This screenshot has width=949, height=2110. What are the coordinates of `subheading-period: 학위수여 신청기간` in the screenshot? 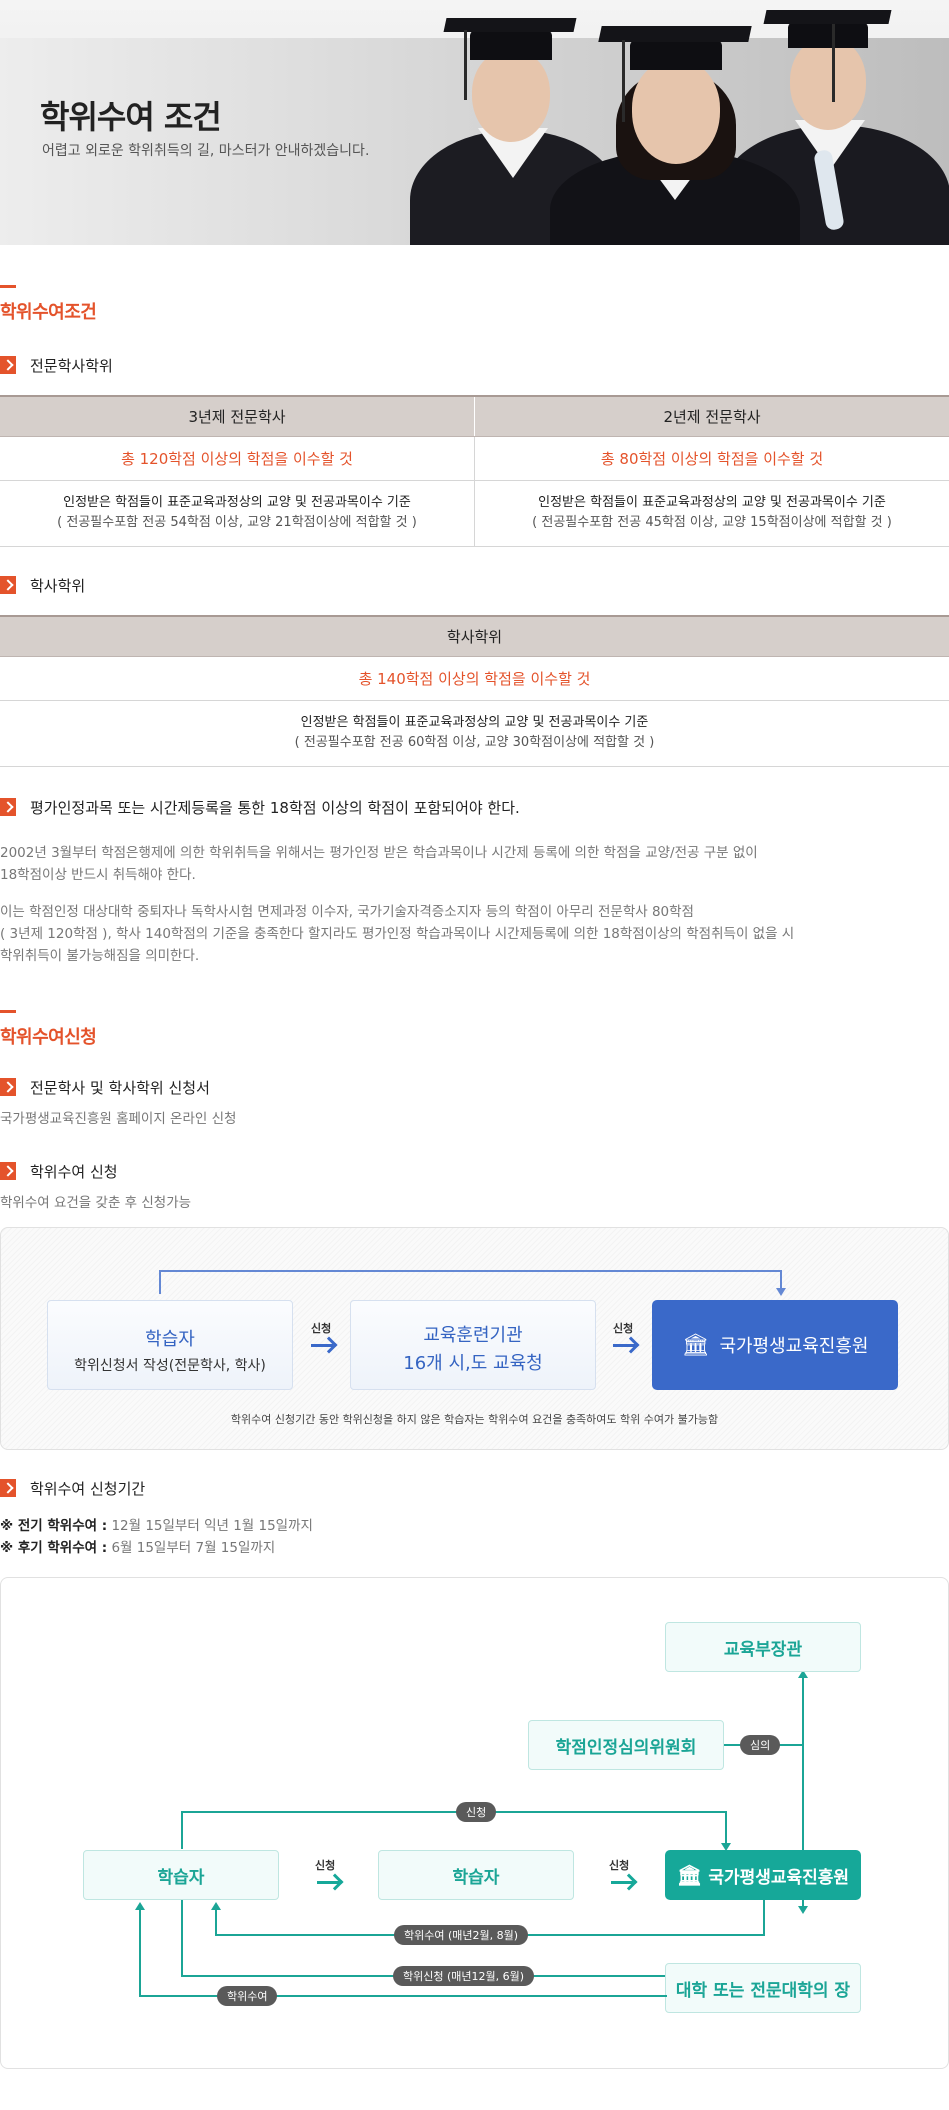 It's located at (72, 1488).